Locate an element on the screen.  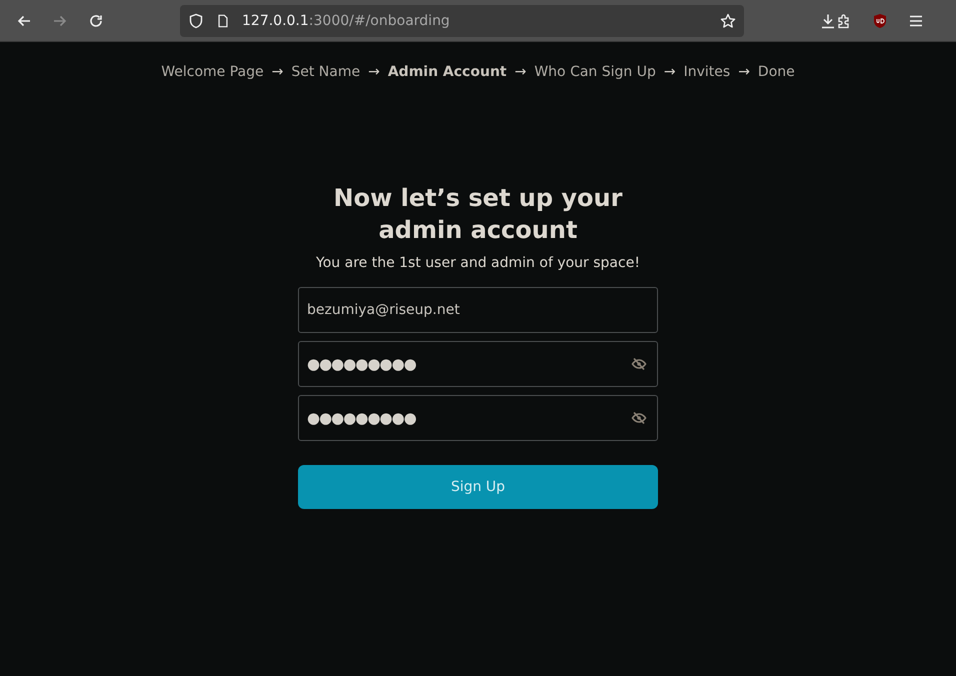
page-icon is located at coordinates (223, 21).